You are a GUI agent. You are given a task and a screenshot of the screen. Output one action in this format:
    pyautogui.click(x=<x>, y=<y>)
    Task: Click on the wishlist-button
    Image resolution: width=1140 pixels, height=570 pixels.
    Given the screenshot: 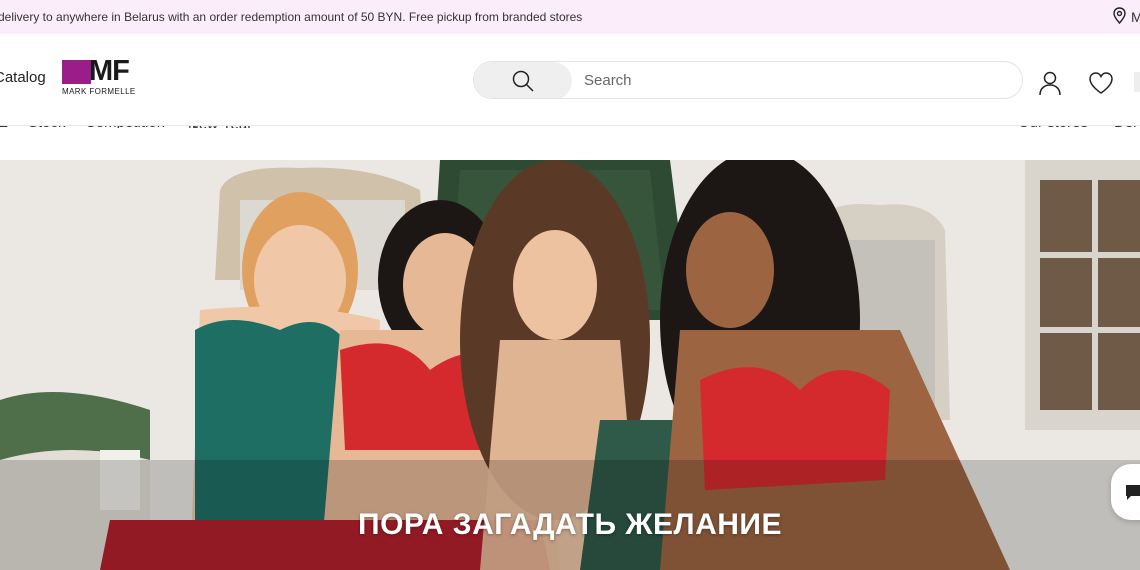 What is the action you would take?
    pyautogui.click(x=1101, y=83)
    